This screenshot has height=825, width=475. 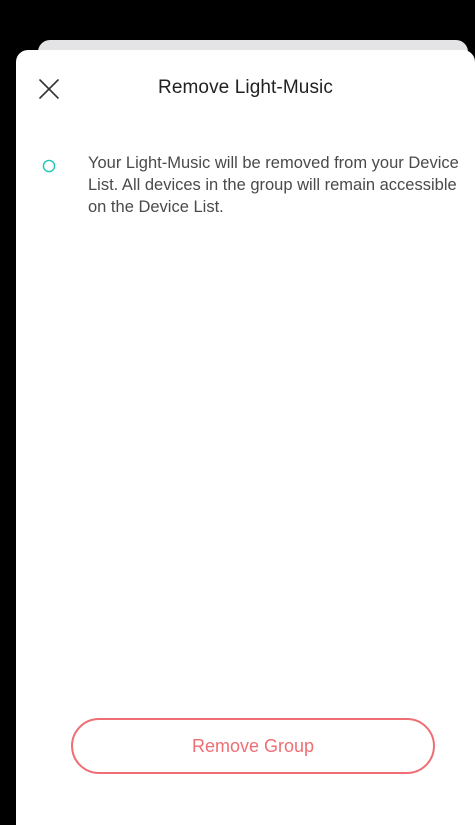 I want to click on page-title: Remove Light-Music, so click(x=245, y=87).